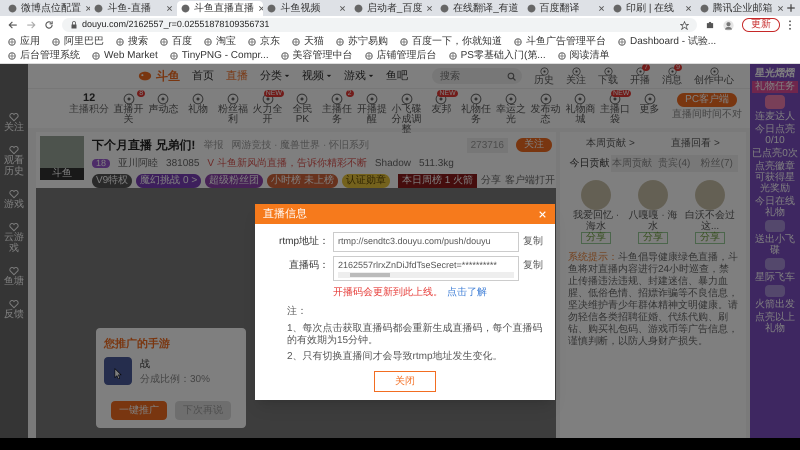  What do you see at coordinates (608, 76) in the screenshot?
I see `header-link: 下载` at bounding box center [608, 76].